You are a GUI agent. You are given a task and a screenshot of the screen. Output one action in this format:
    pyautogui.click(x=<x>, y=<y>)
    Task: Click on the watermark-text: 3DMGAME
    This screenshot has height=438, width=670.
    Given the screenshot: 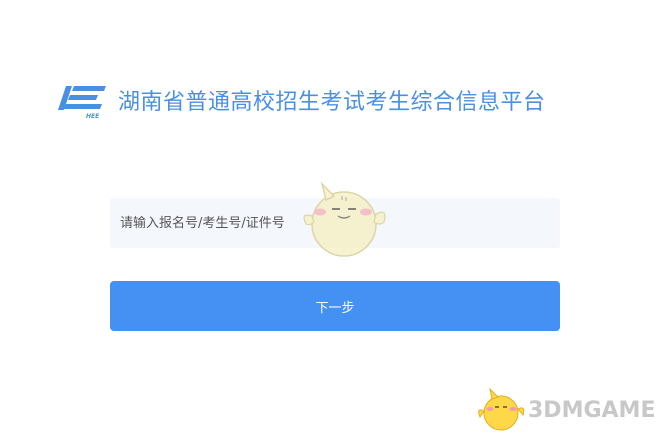 What is the action you would take?
    pyautogui.click(x=592, y=410)
    